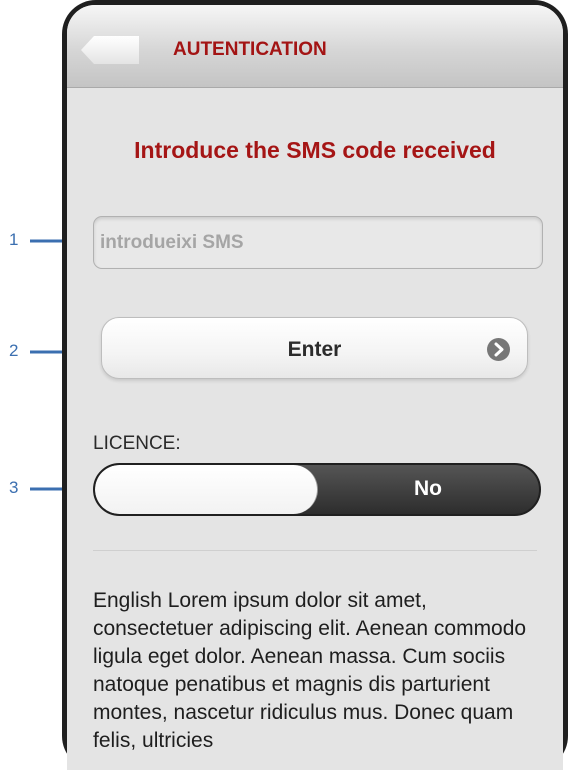 The width and height of the screenshot is (569, 770). I want to click on enter-button-label: Enter, so click(314, 349).